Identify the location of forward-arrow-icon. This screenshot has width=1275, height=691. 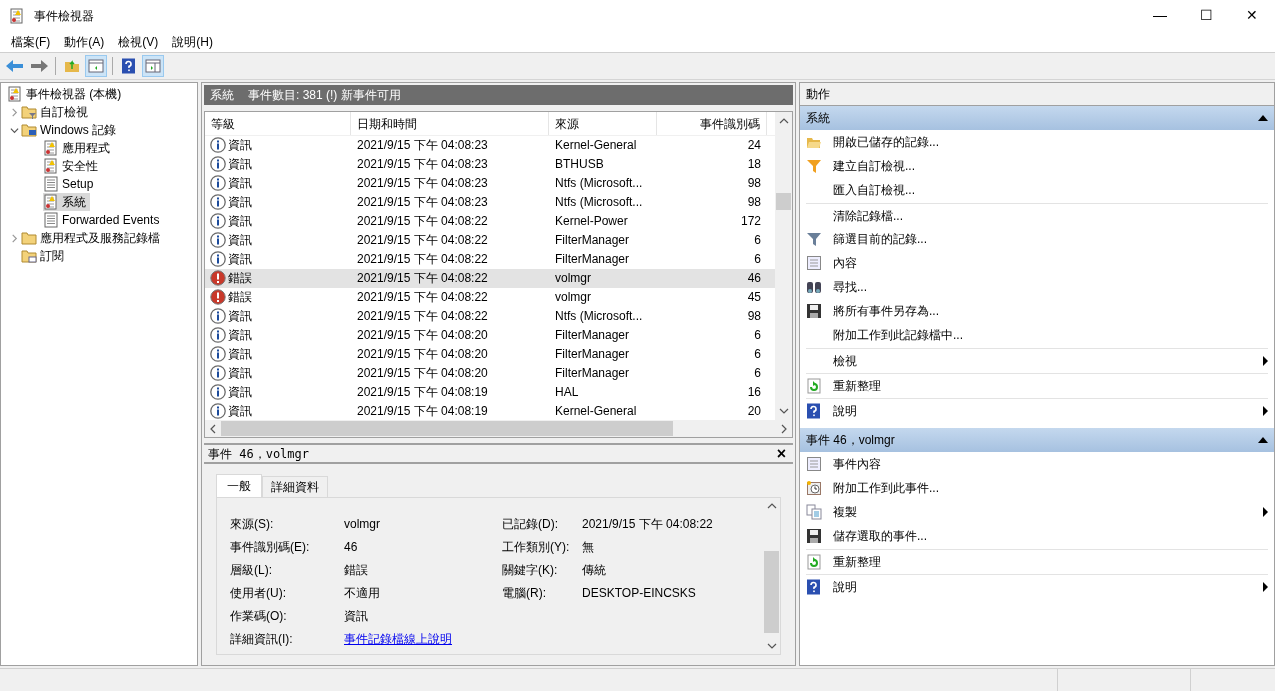
(39, 66).